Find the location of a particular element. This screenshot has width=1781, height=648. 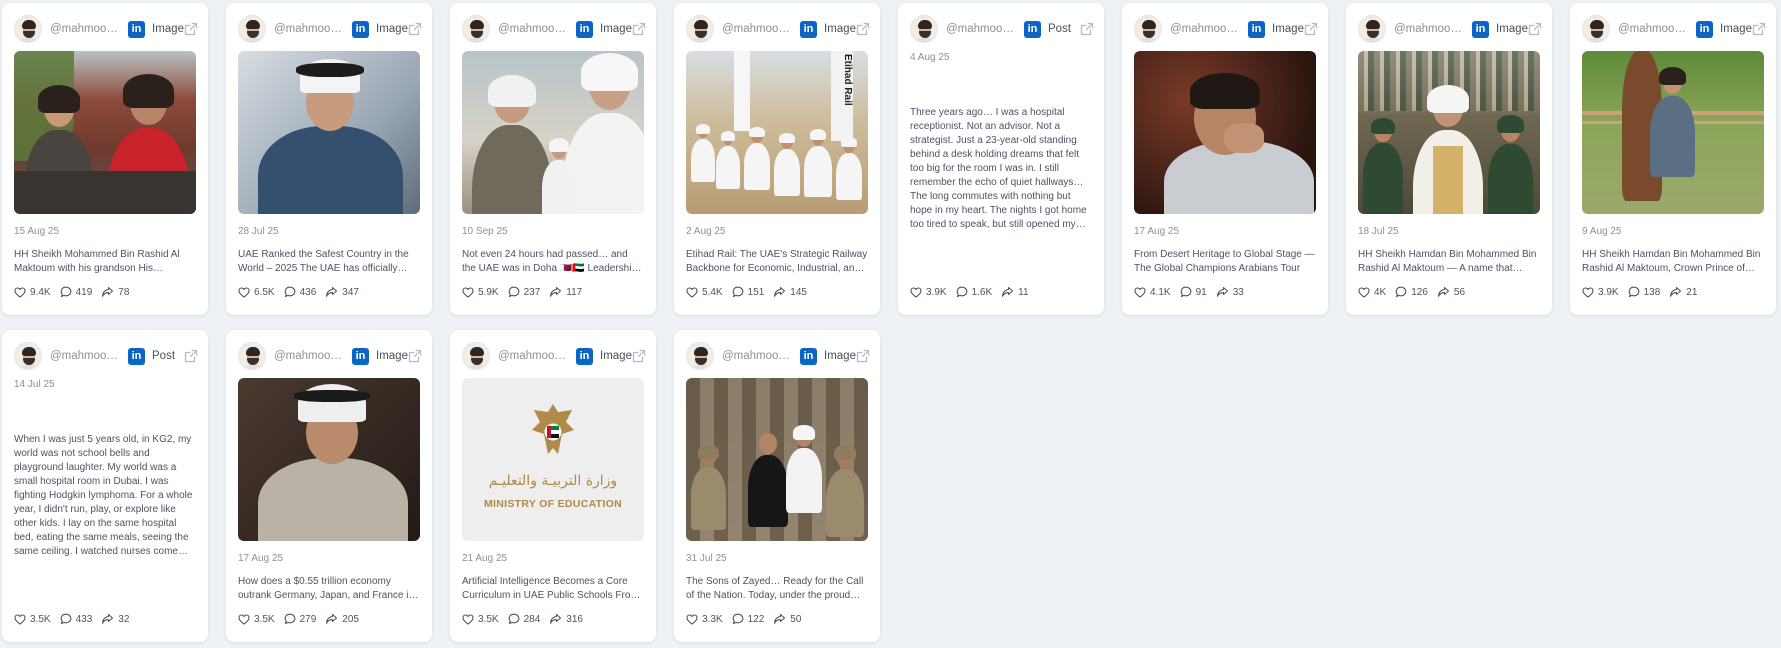

comments-count: 126 is located at coordinates (1419, 292).